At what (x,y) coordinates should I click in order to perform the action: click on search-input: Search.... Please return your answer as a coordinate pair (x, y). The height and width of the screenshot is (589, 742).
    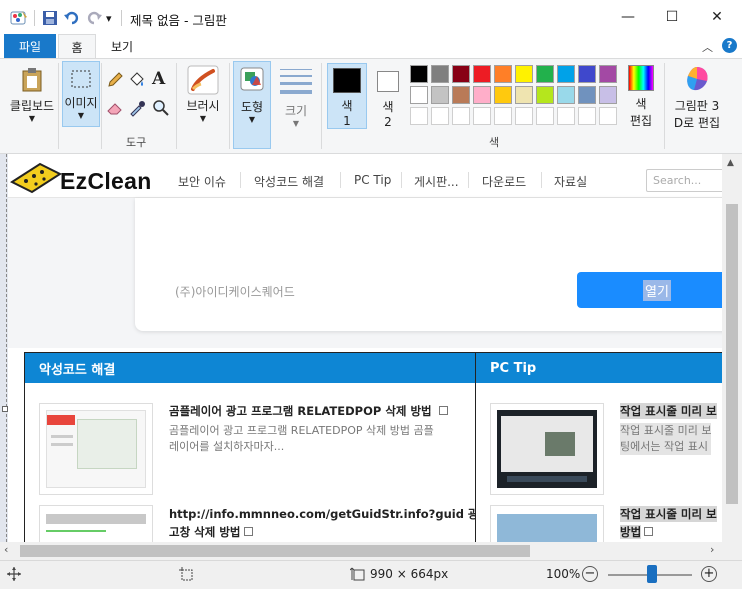
    Looking at the image, I should click on (684, 180).